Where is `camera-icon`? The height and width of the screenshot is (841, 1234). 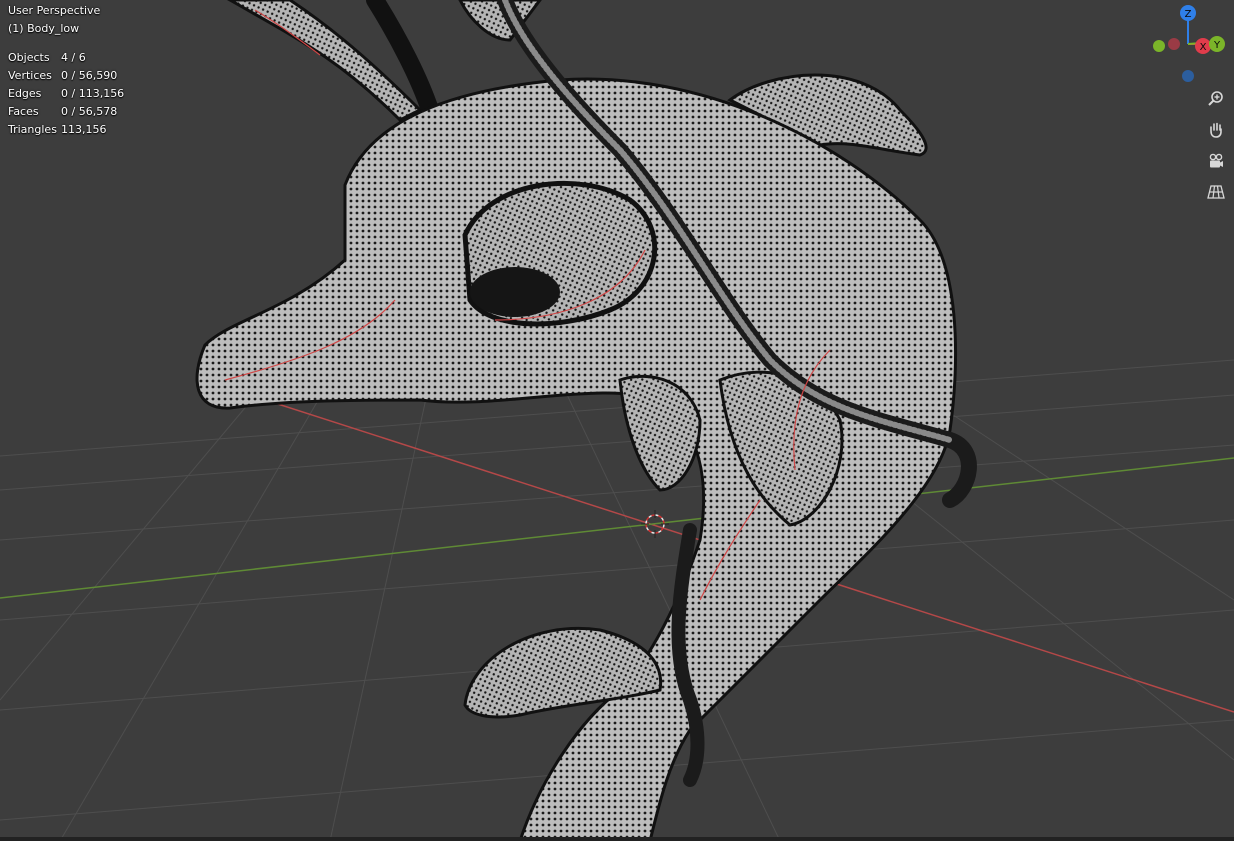
camera-icon is located at coordinates (1216, 160).